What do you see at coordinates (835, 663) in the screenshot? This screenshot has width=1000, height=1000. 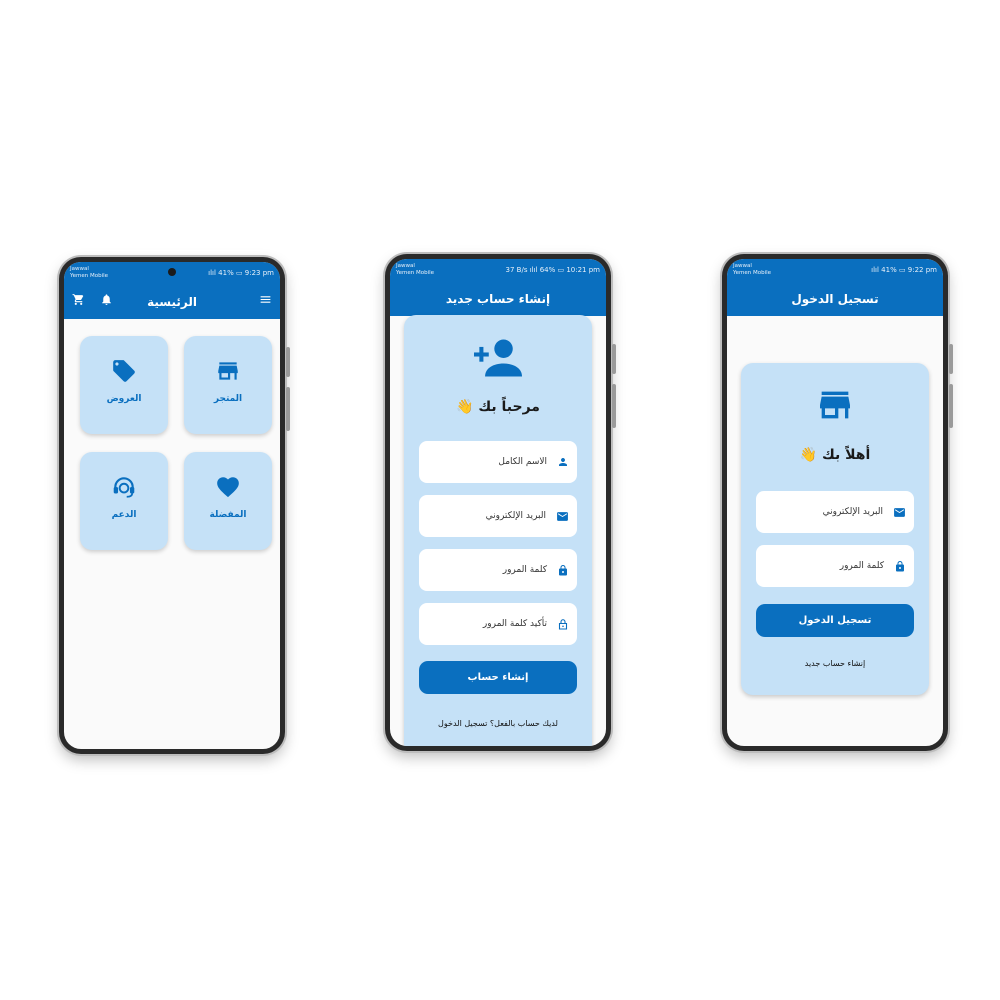 I see `signup-link: إنشاء حساب جديد` at bounding box center [835, 663].